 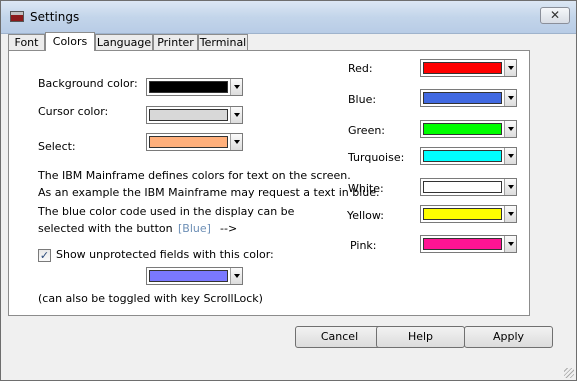 I want to click on green-color-combo, so click(x=468, y=129).